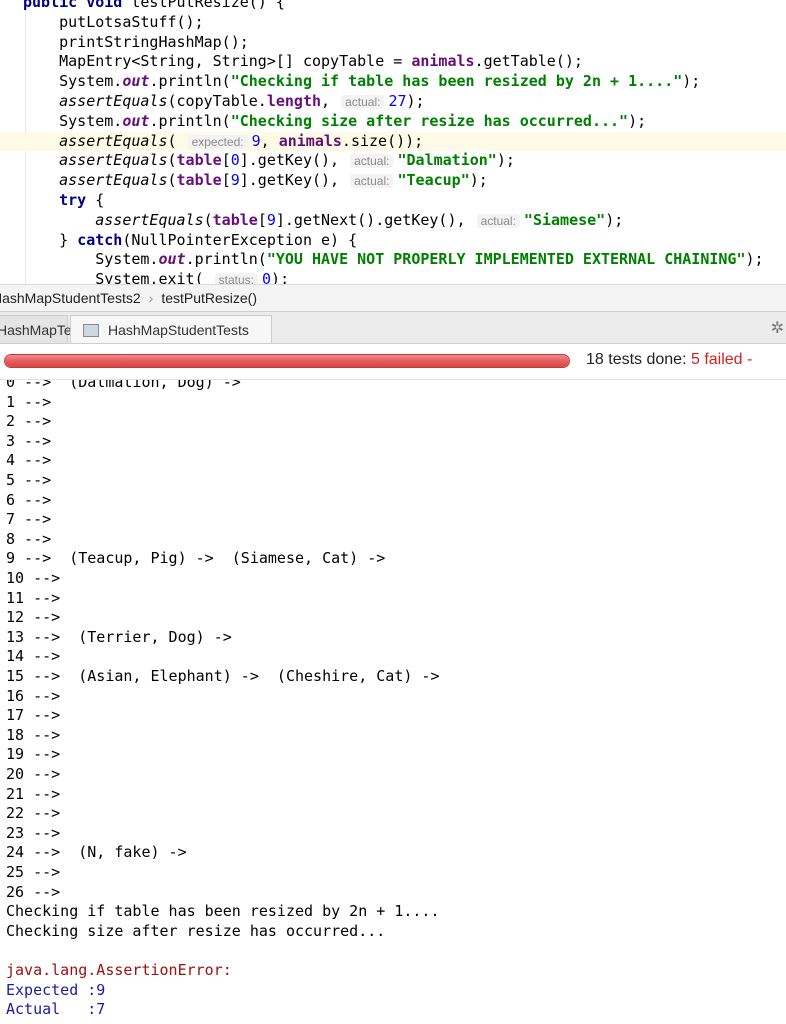 The height and width of the screenshot is (1024, 786). What do you see at coordinates (29, 538) in the screenshot?
I see `console-table-line: 8 -->` at bounding box center [29, 538].